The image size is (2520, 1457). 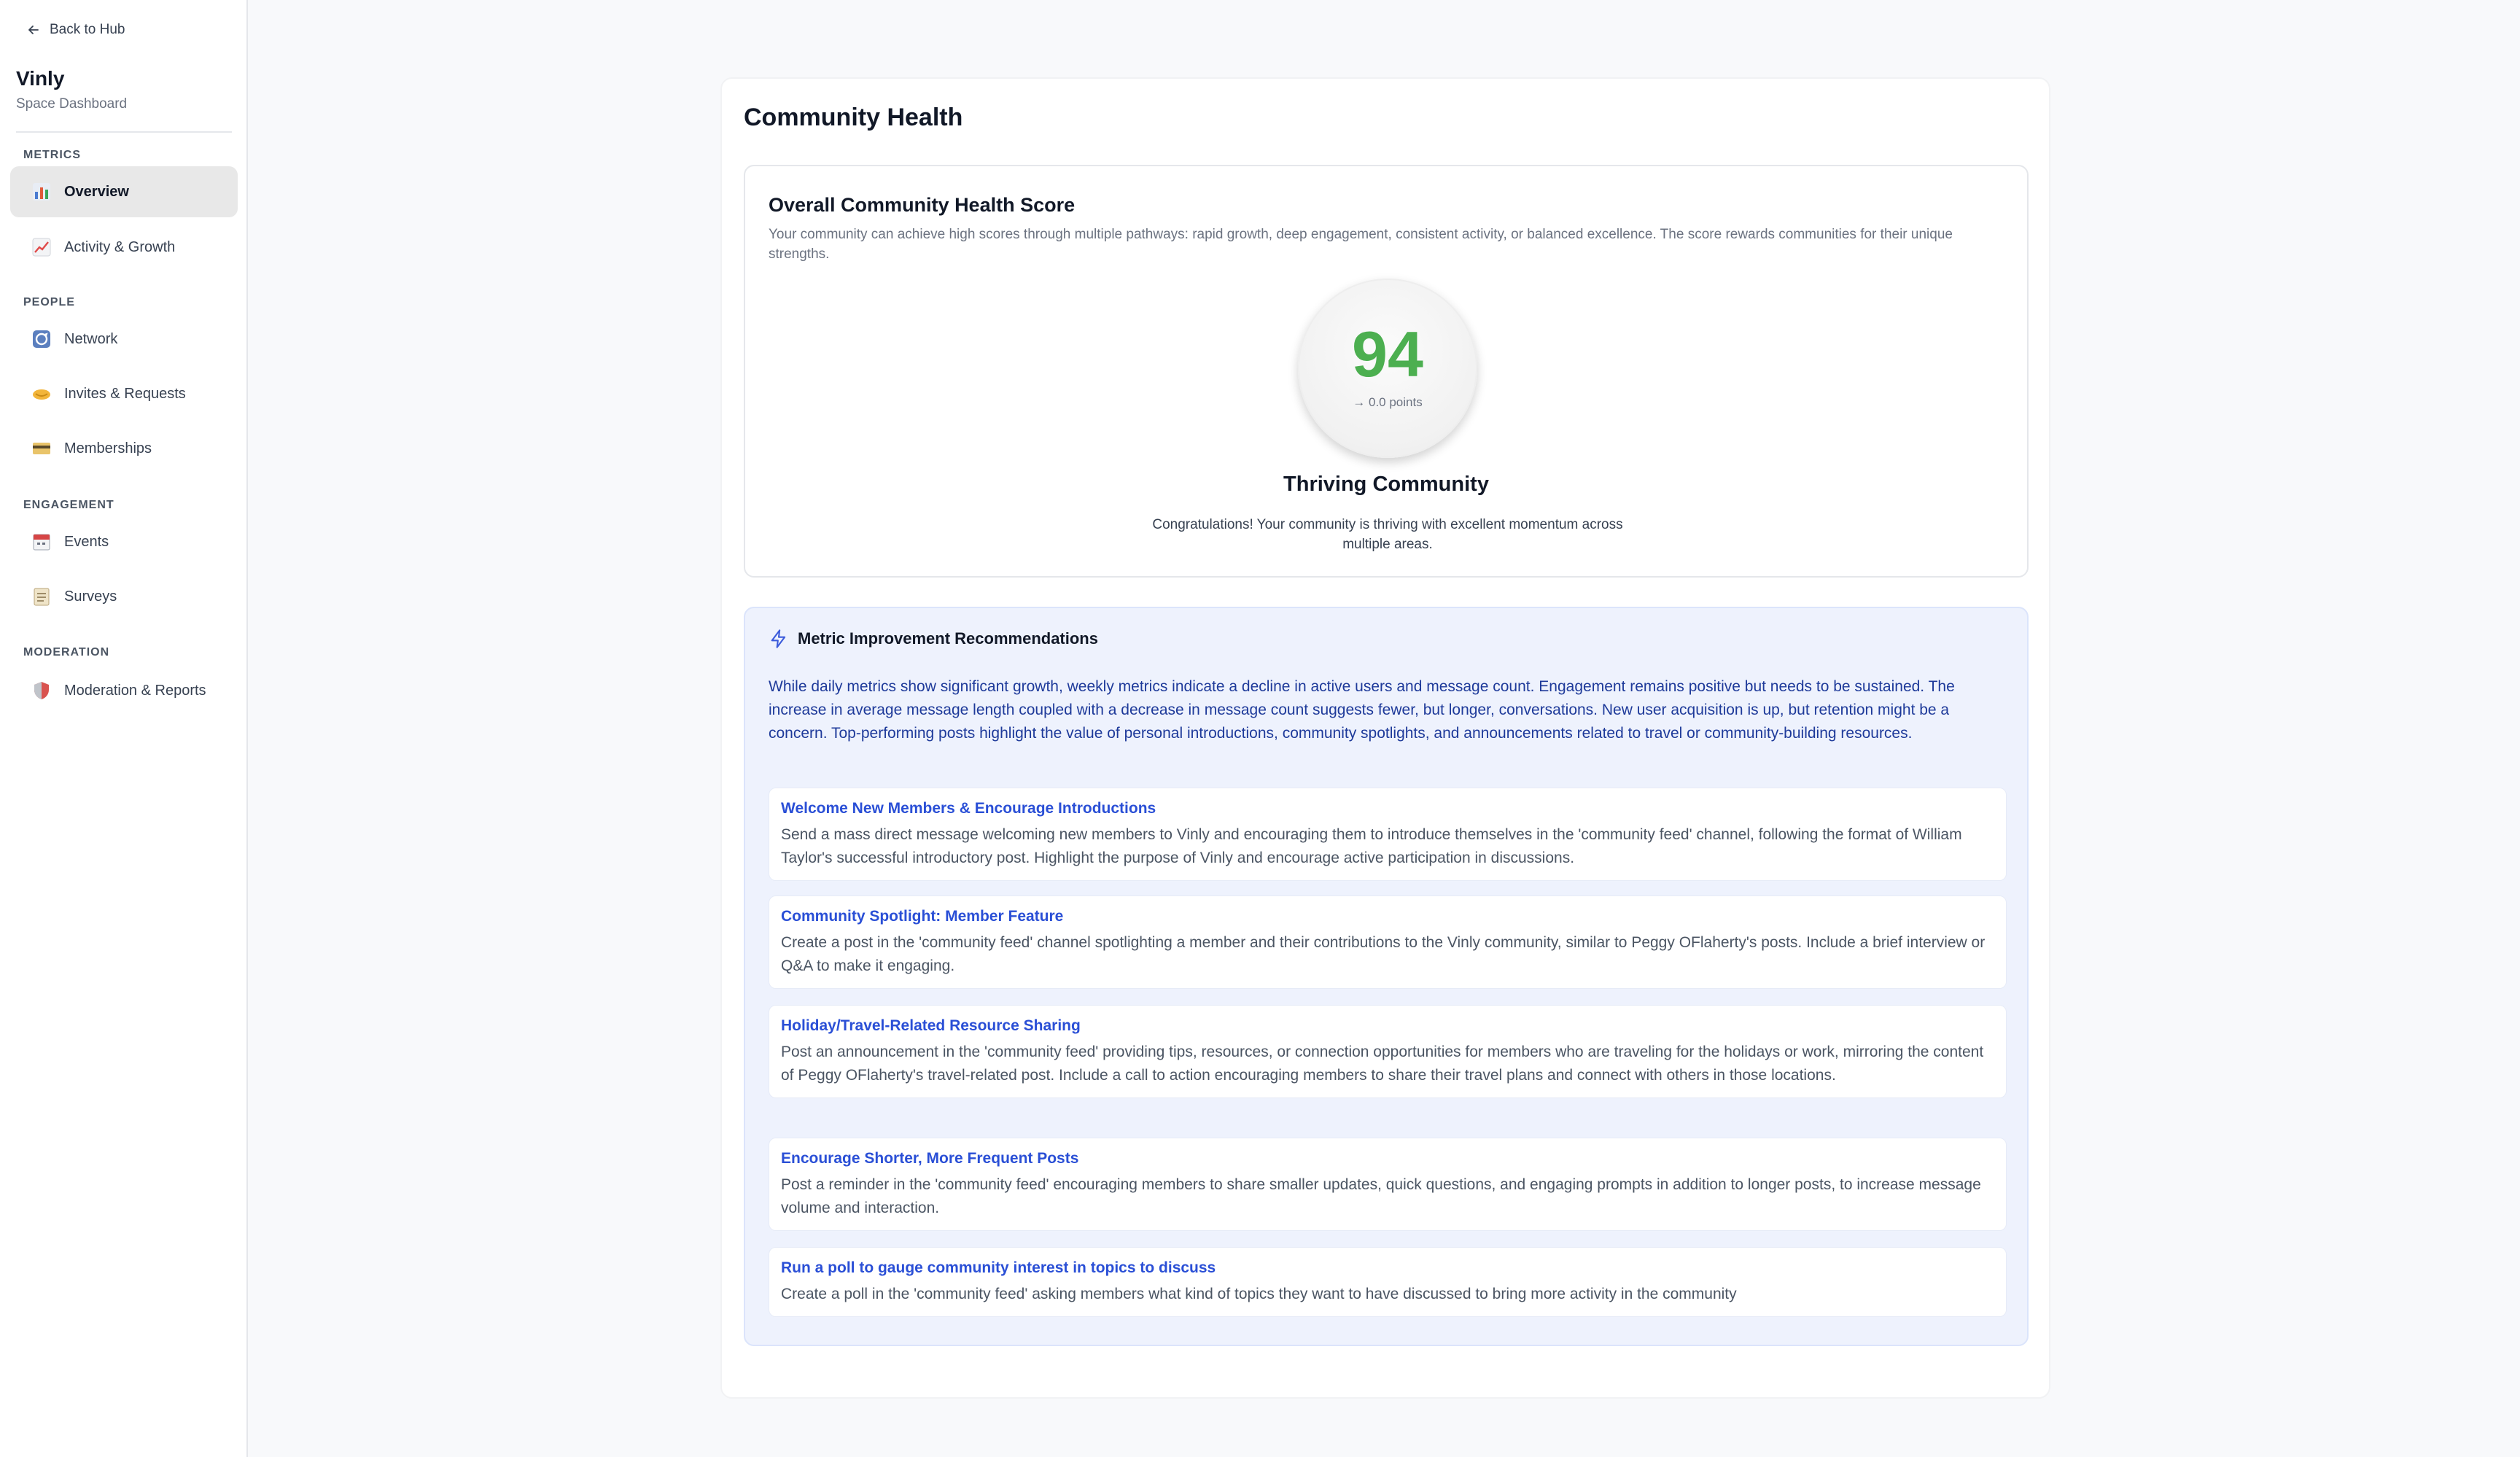 What do you see at coordinates (120, 247) in the screenshot?
I see `sidebar-item-label: Activity & Growth` at bounding box center [120, 247].